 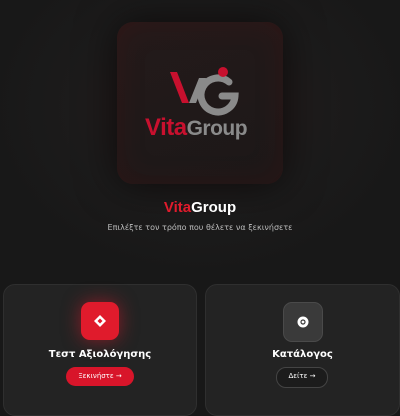 What do you see at coordinates (179, 87) in the screenshot?
I see `logo-v-stroke` at bounding box center [179, 87].